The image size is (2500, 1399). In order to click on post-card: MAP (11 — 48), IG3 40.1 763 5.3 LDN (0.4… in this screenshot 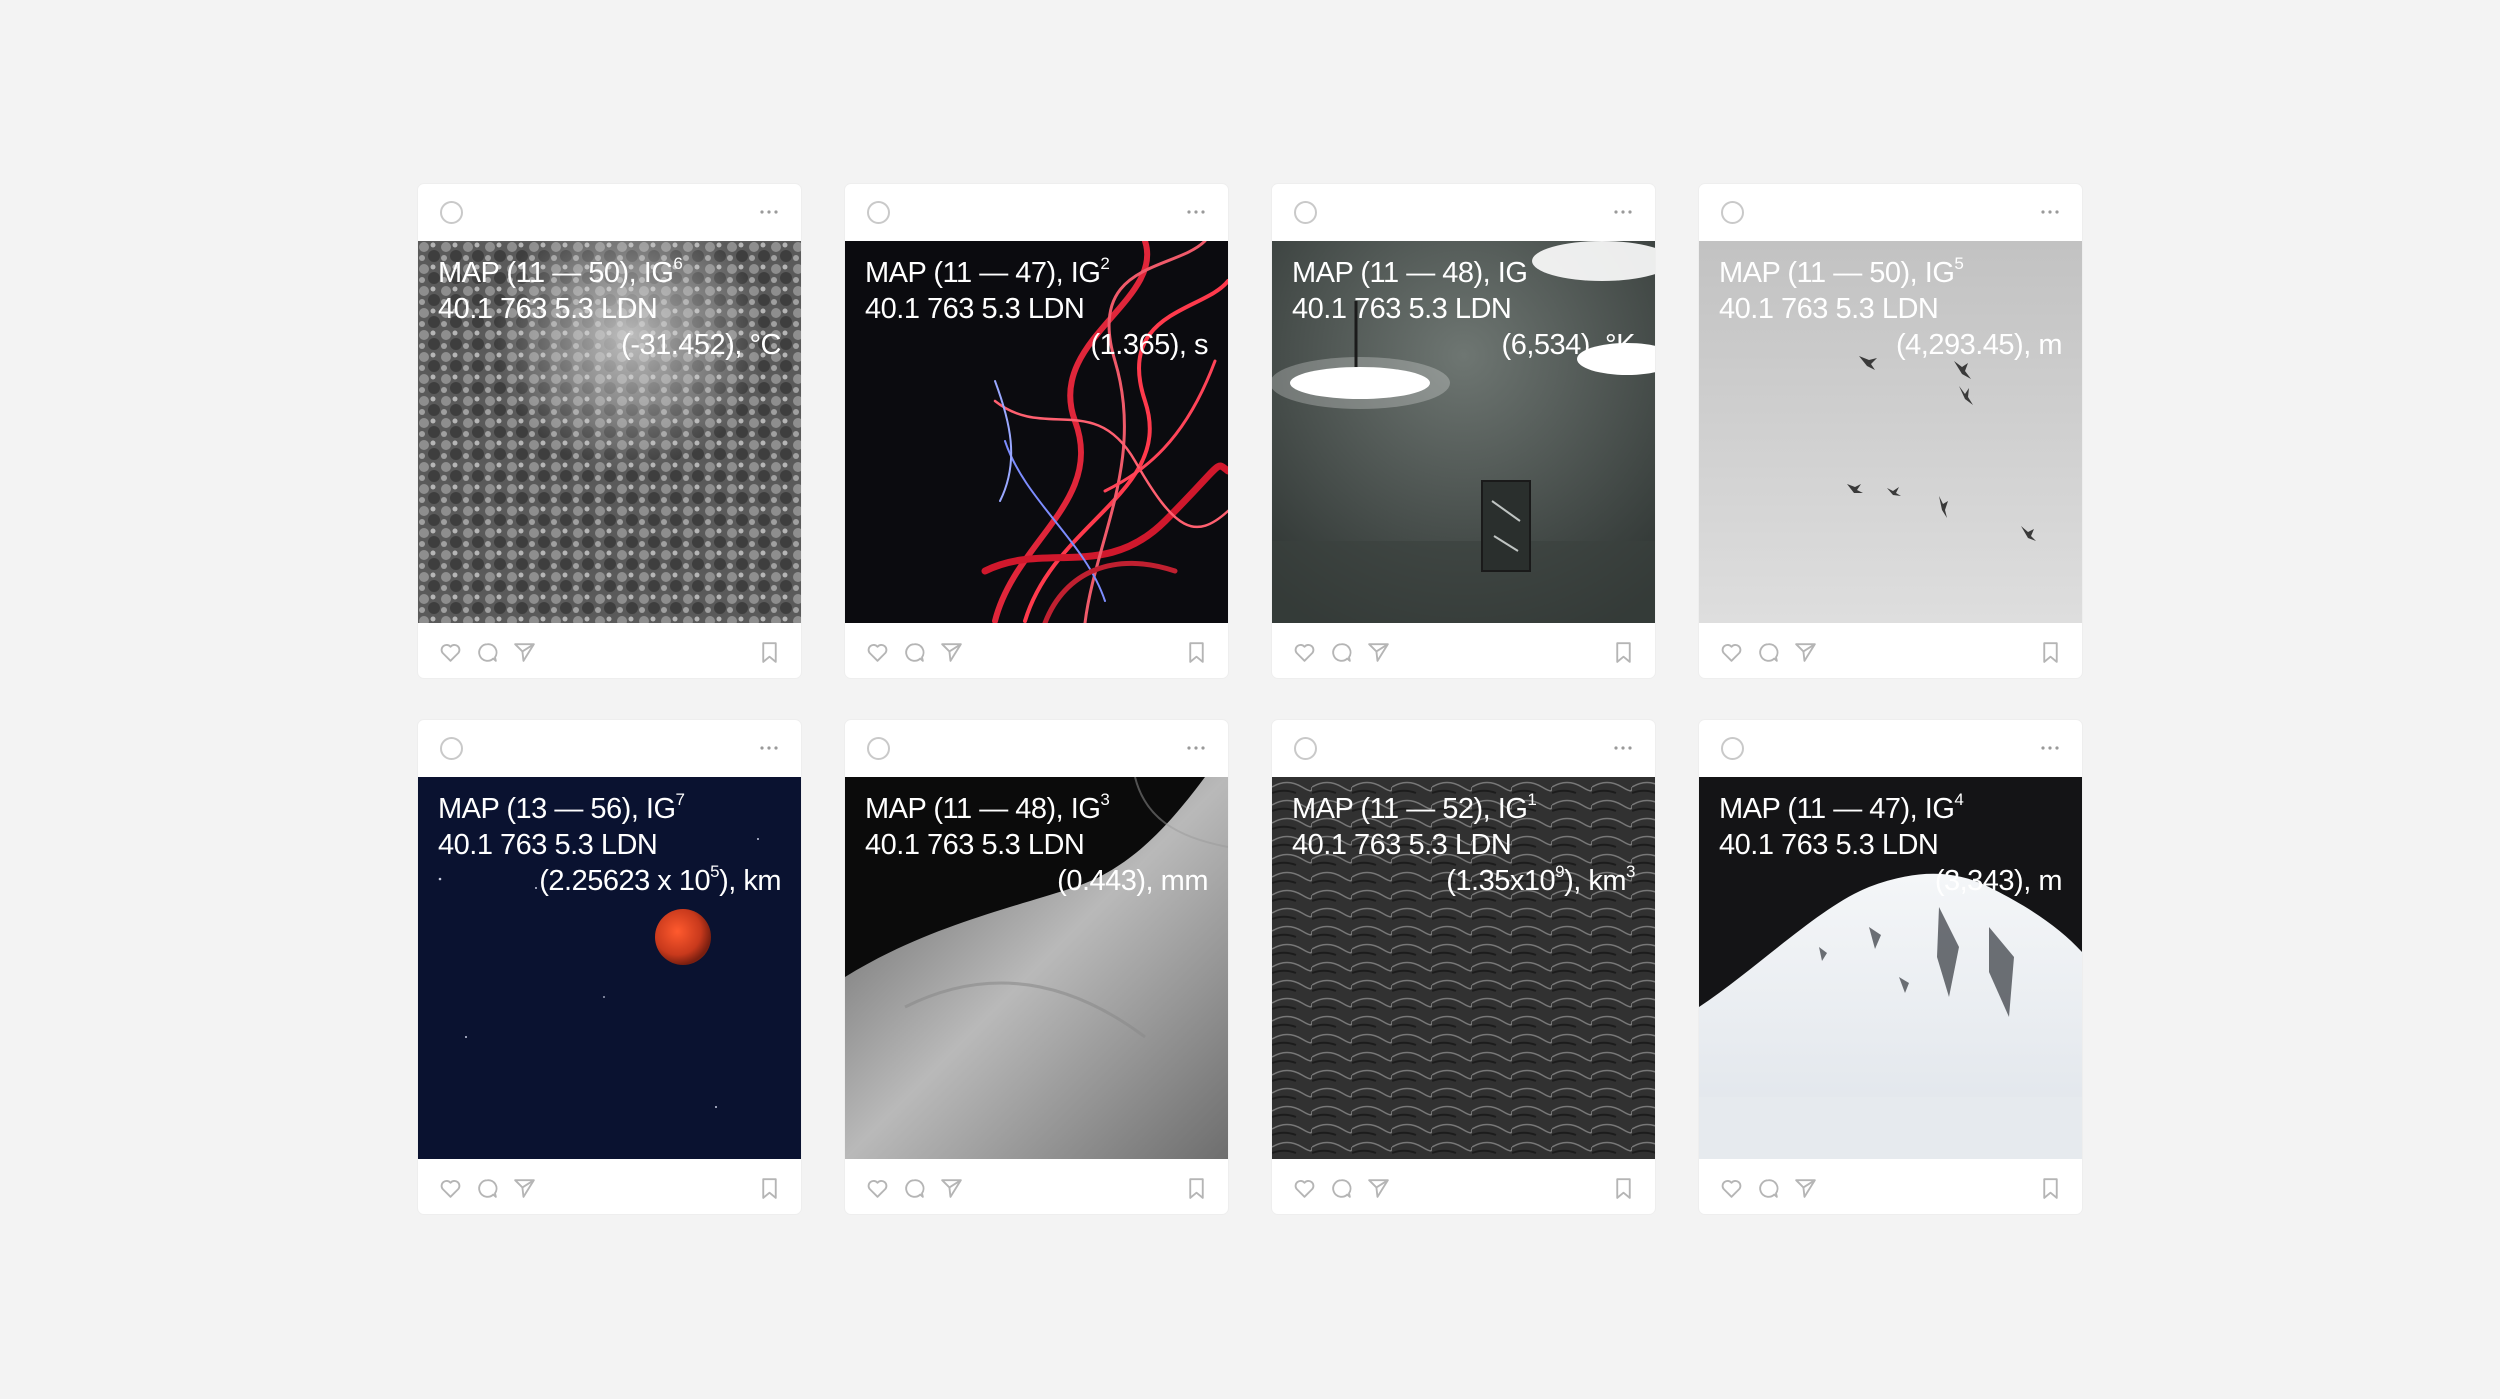, I will do `click(1036, 967)`.